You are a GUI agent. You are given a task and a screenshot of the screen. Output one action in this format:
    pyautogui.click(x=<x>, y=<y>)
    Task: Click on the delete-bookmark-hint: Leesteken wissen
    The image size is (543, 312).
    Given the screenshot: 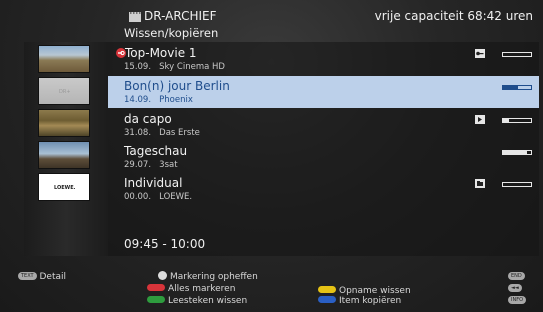 What is the action you would take?
    pyautogui.click(x=197, y=301)
    